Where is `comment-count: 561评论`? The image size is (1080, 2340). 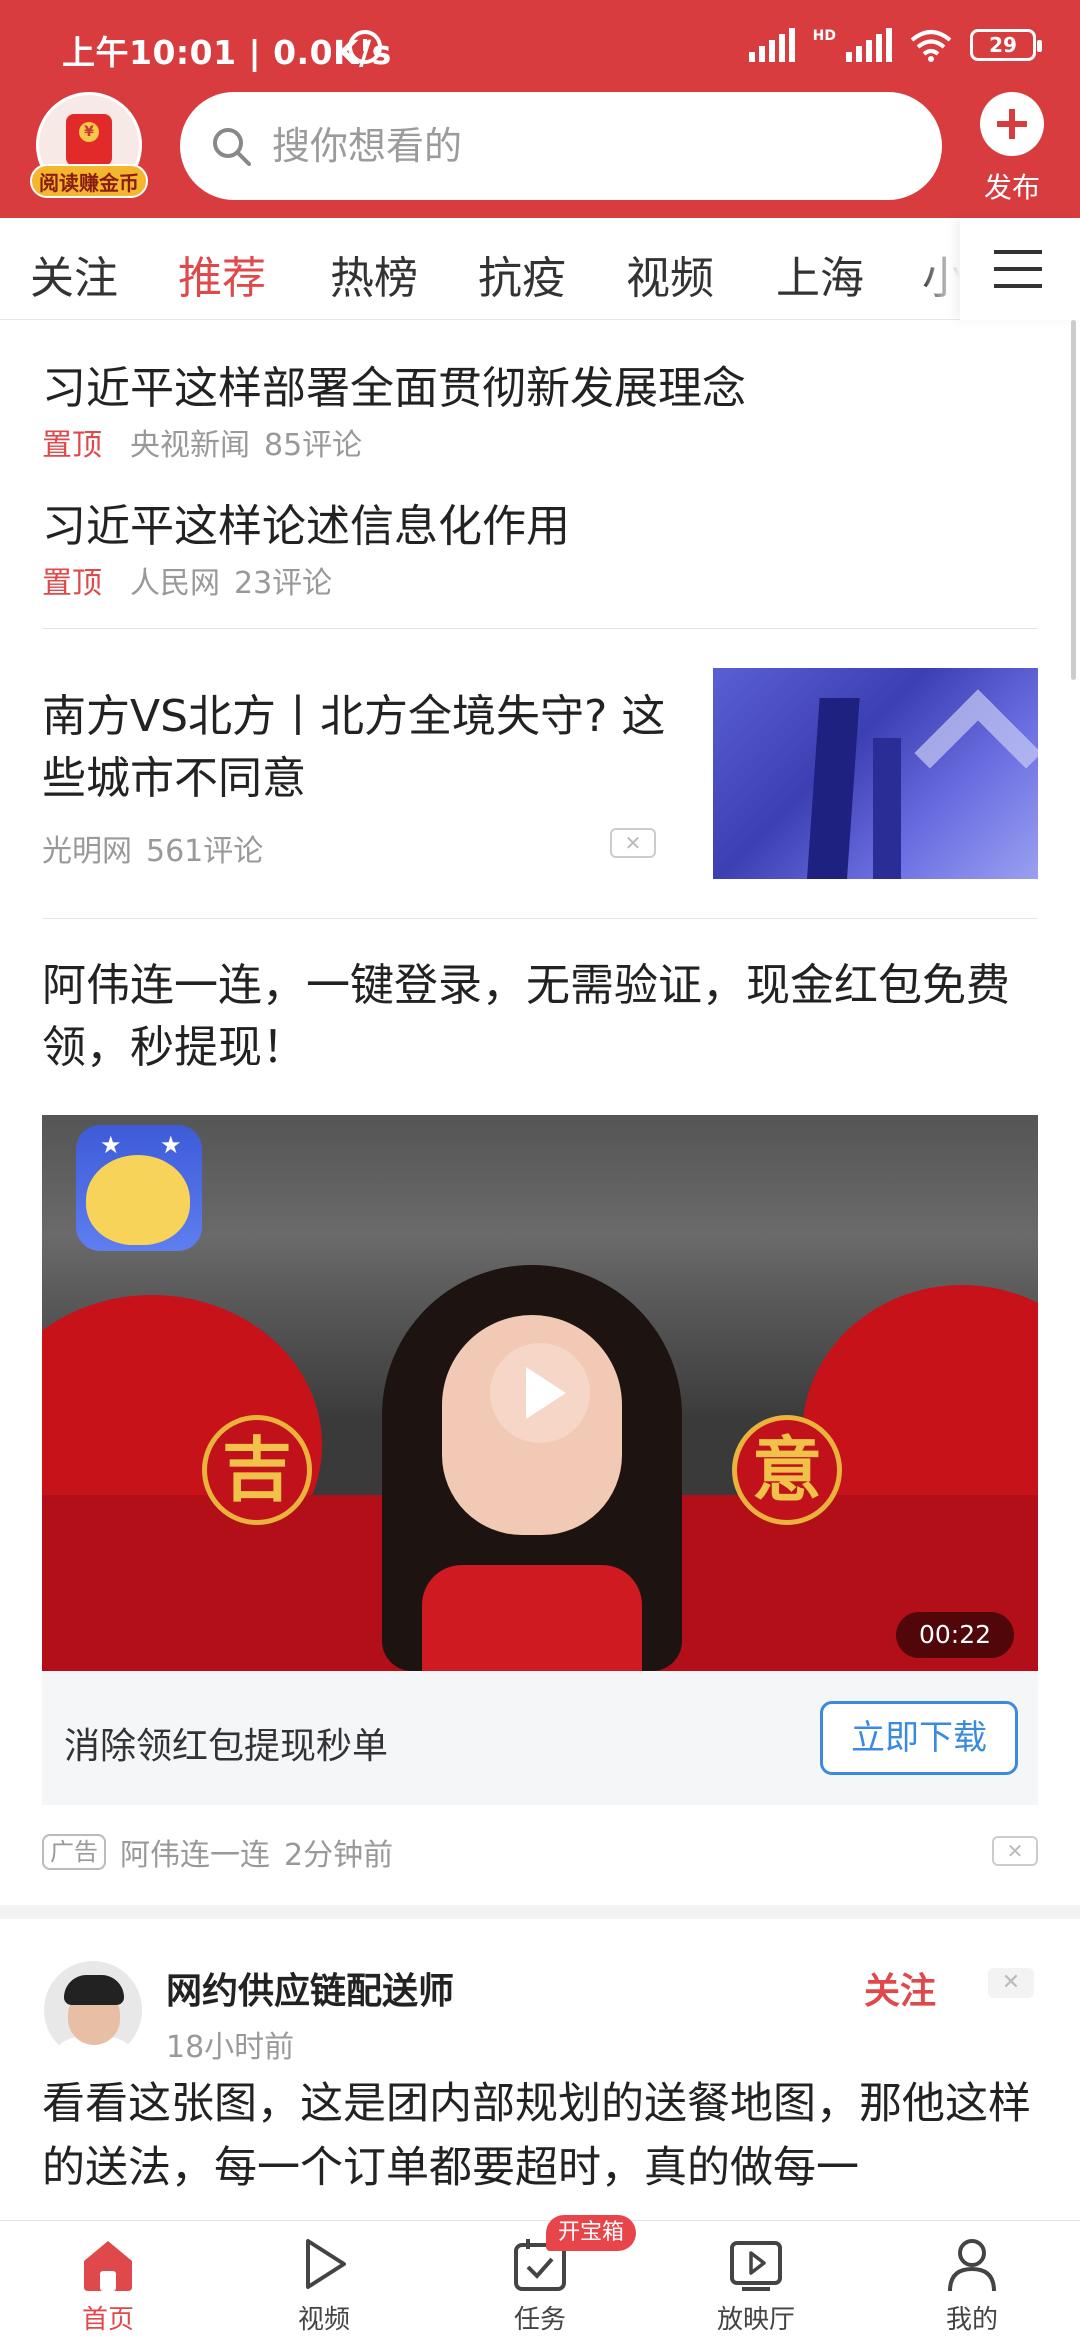 comment-count: 561评论 is located at coordinates (205, 851).